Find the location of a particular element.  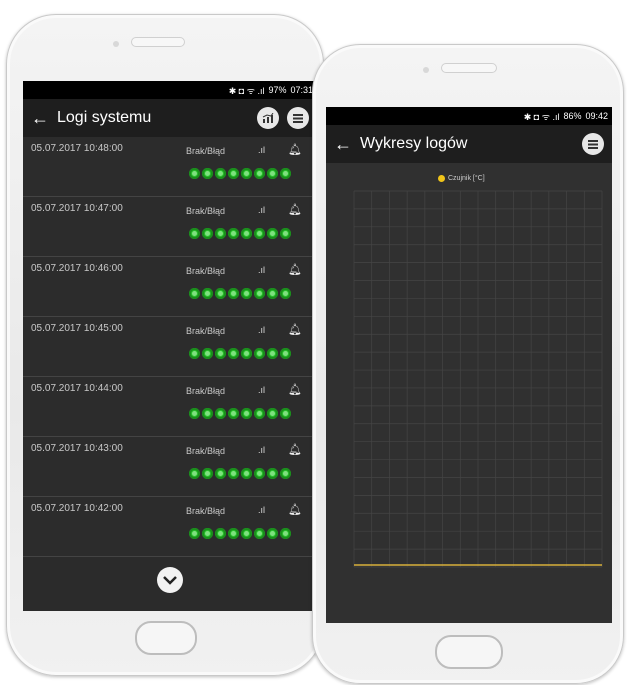

log-timestamp: 05.07.2017 10:47:00 is located at coordinates (77, 208).